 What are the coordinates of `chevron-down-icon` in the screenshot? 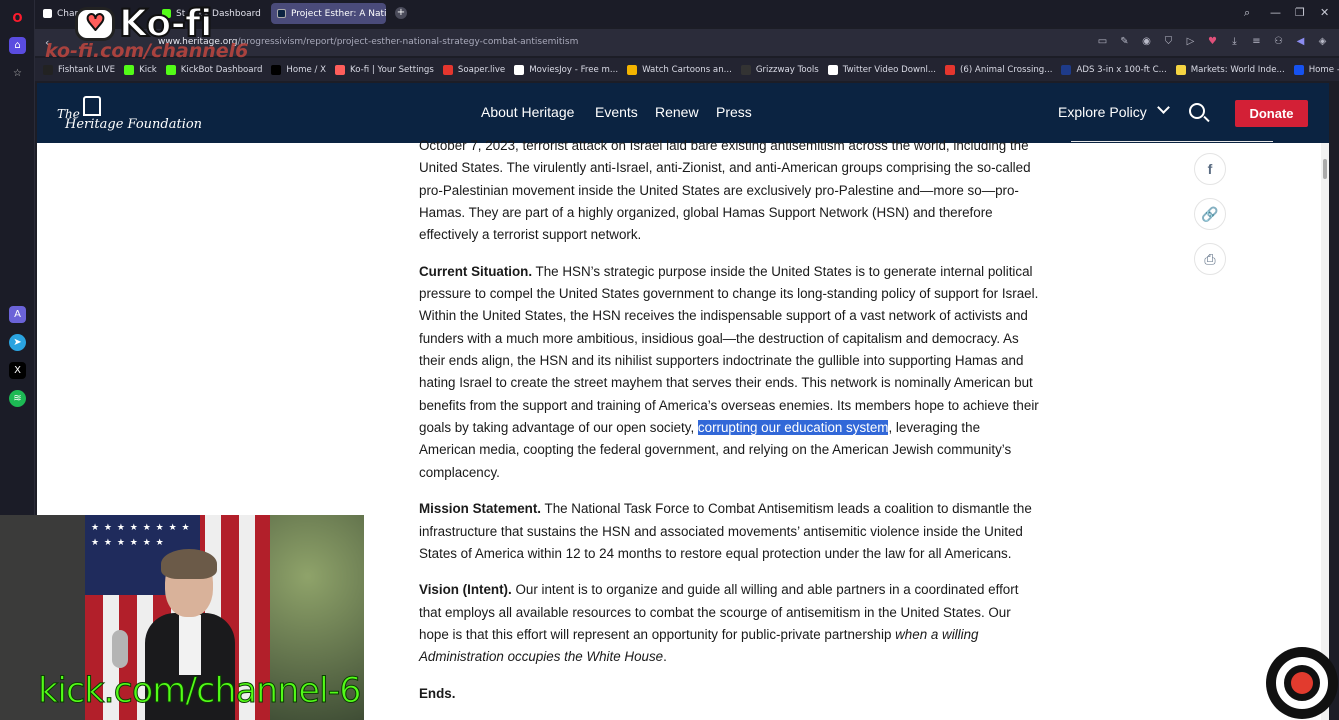 It's located at (1163, 107).